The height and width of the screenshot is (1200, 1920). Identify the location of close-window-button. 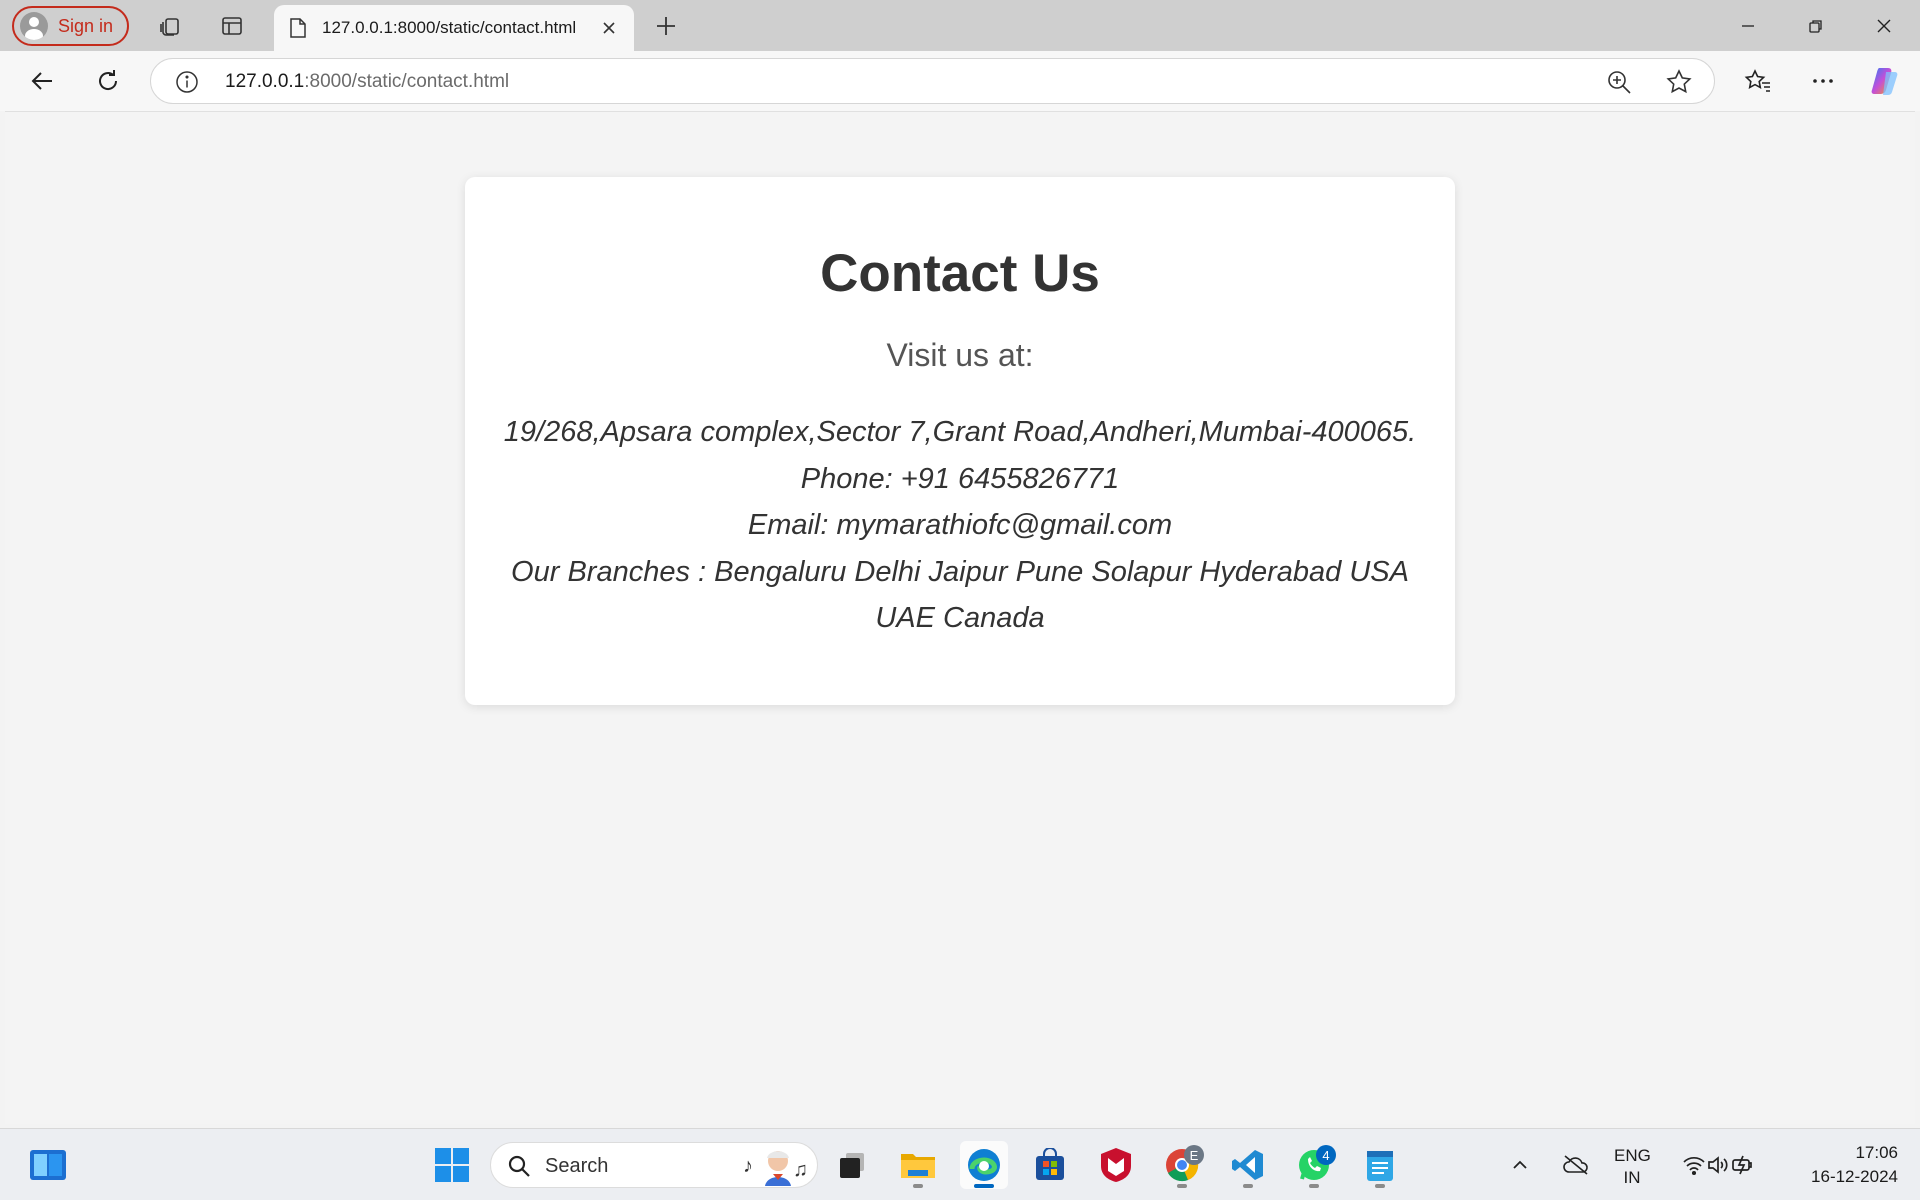
(1884, 25).